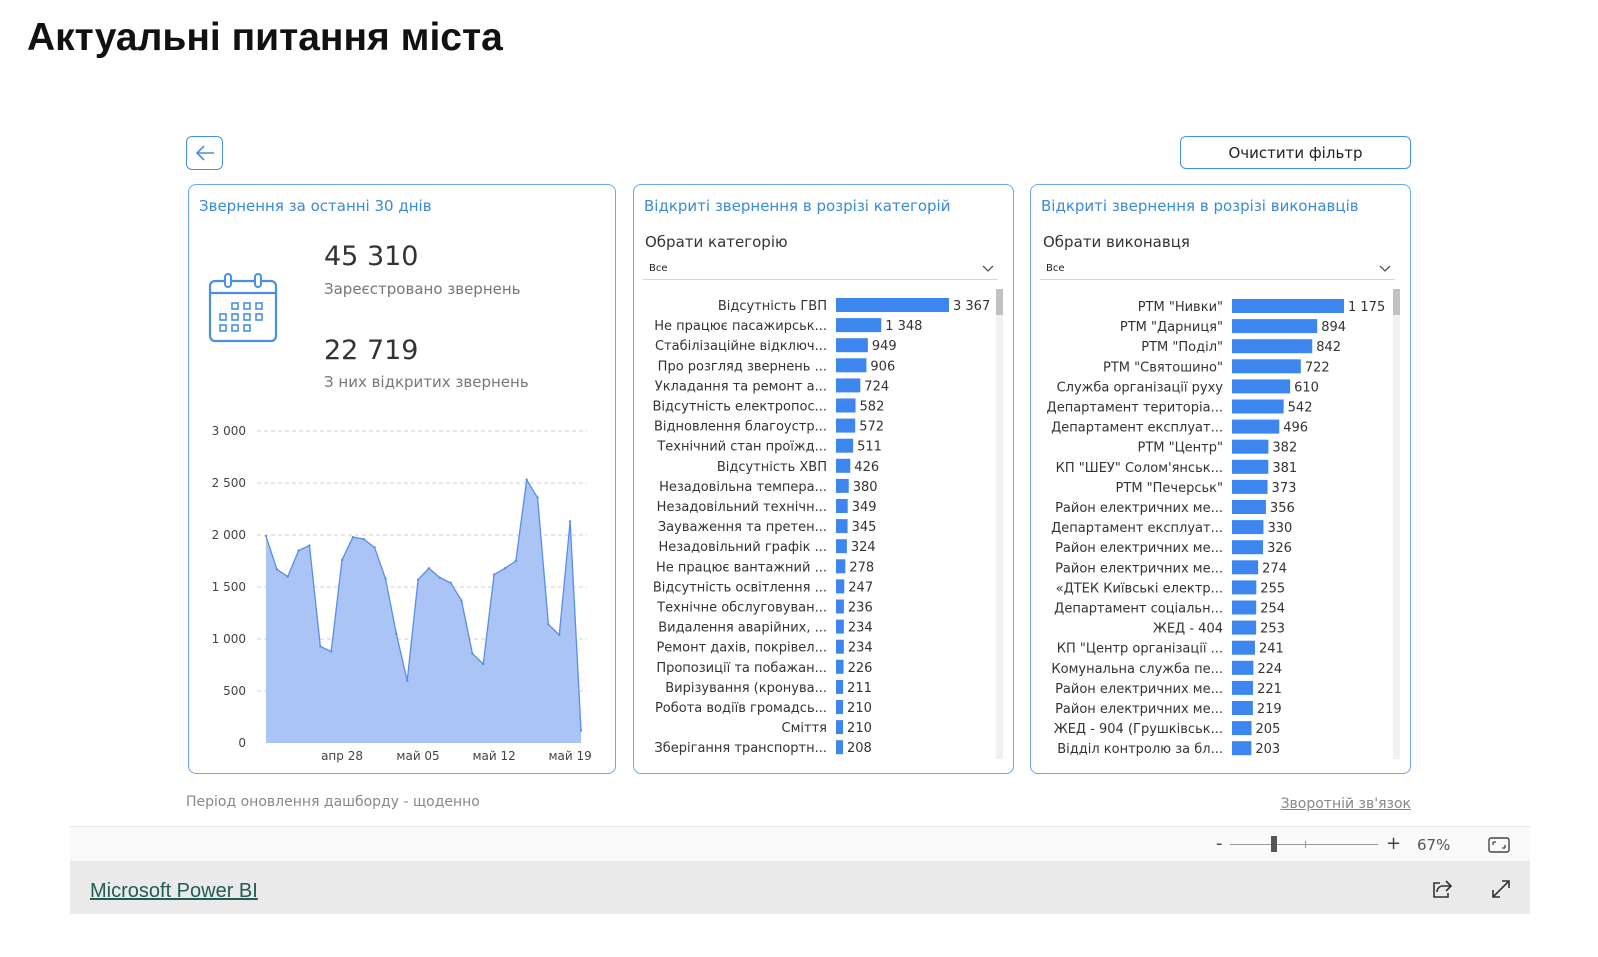  What do you see at coordinates (861, 567) in the screenshot?
I see `bar-value-label: 278` at bounding box center [861, 567].